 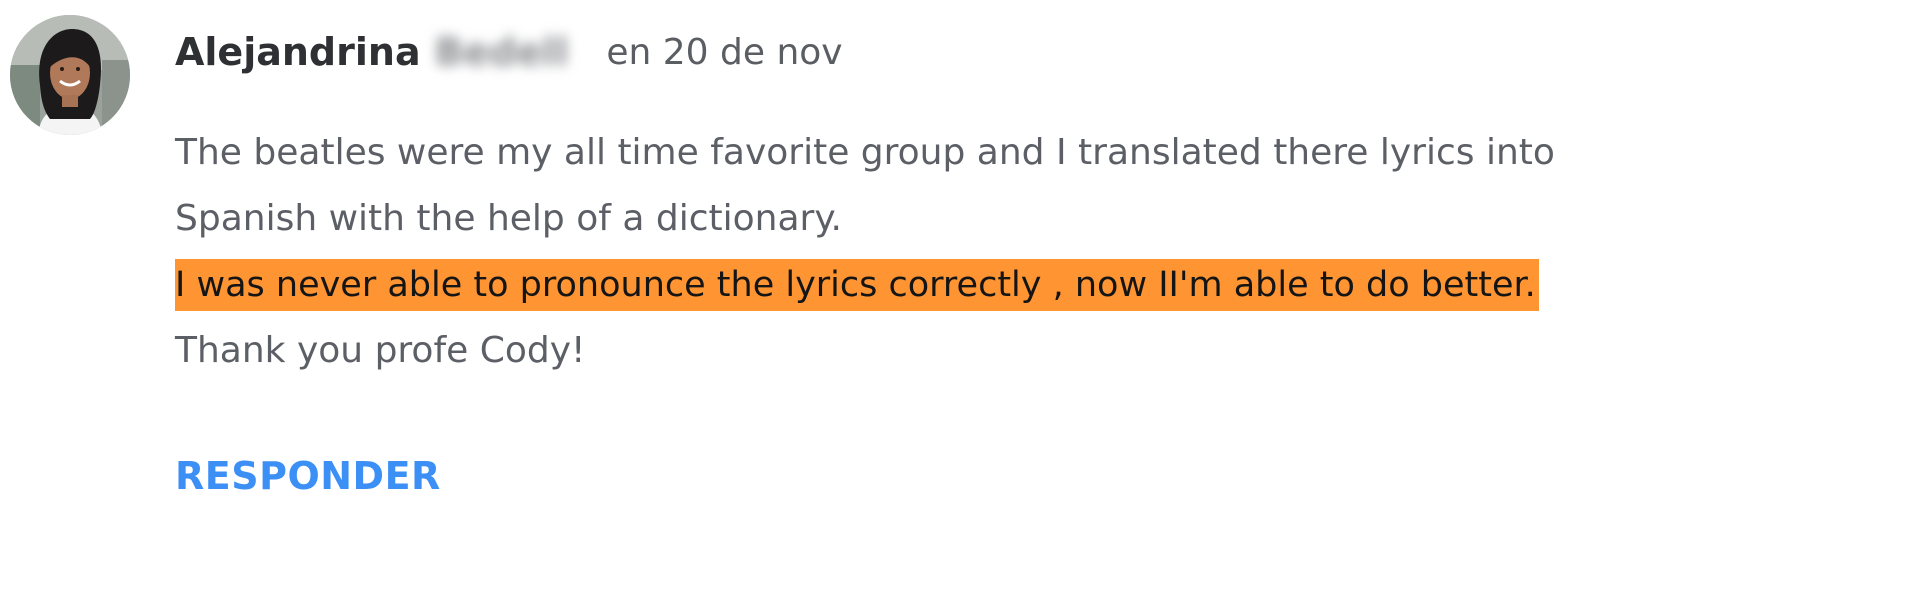 I want to click on comment-header: Alejandrina Bedell en 20 de nov, so click(x=885, y=52).